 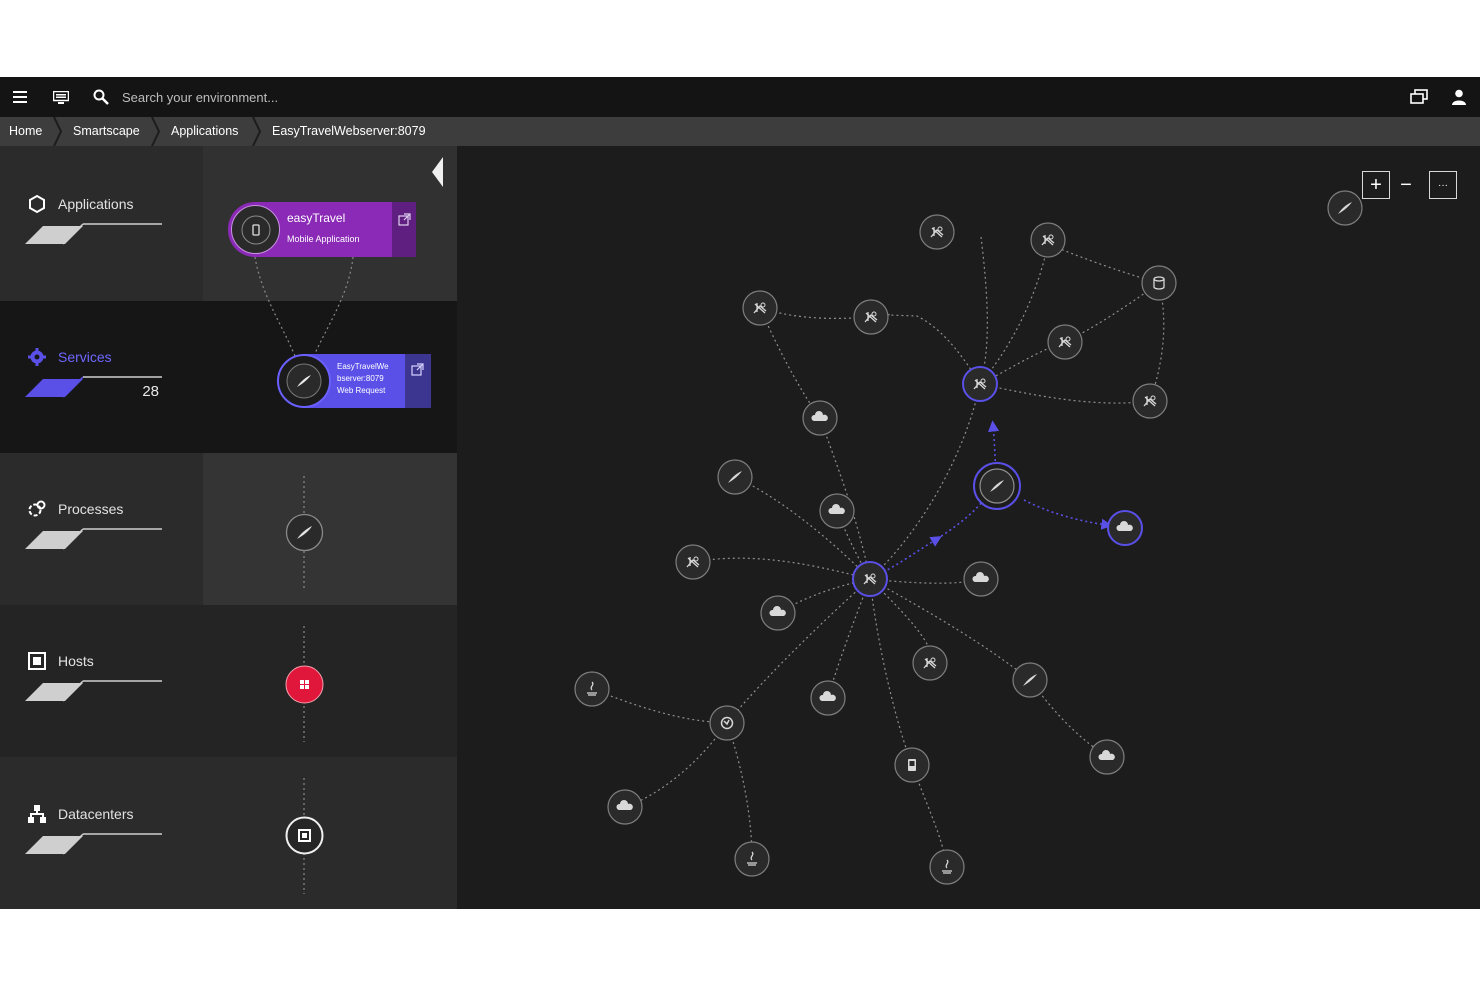 I want to click on breadcrumb-smartscape: Smartscape, so click(x=106, y=131).